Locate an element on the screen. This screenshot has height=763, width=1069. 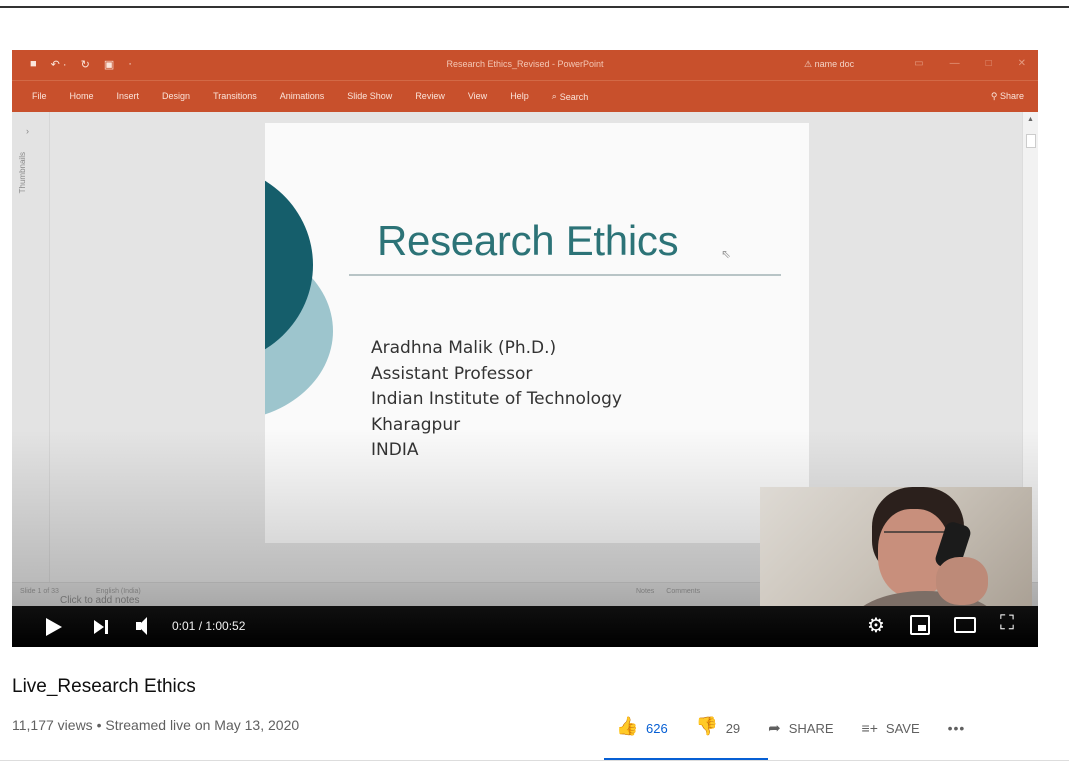
window-controls: ▭ — □ ✕ is located at coordinates (970, 63).